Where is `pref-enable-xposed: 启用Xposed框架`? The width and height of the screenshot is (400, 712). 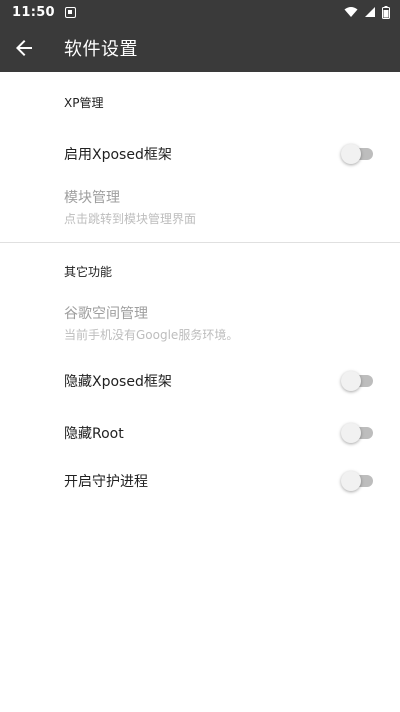
pref-enable-xposed: 启用Xposed框架 is located at coordinates (200, 154).